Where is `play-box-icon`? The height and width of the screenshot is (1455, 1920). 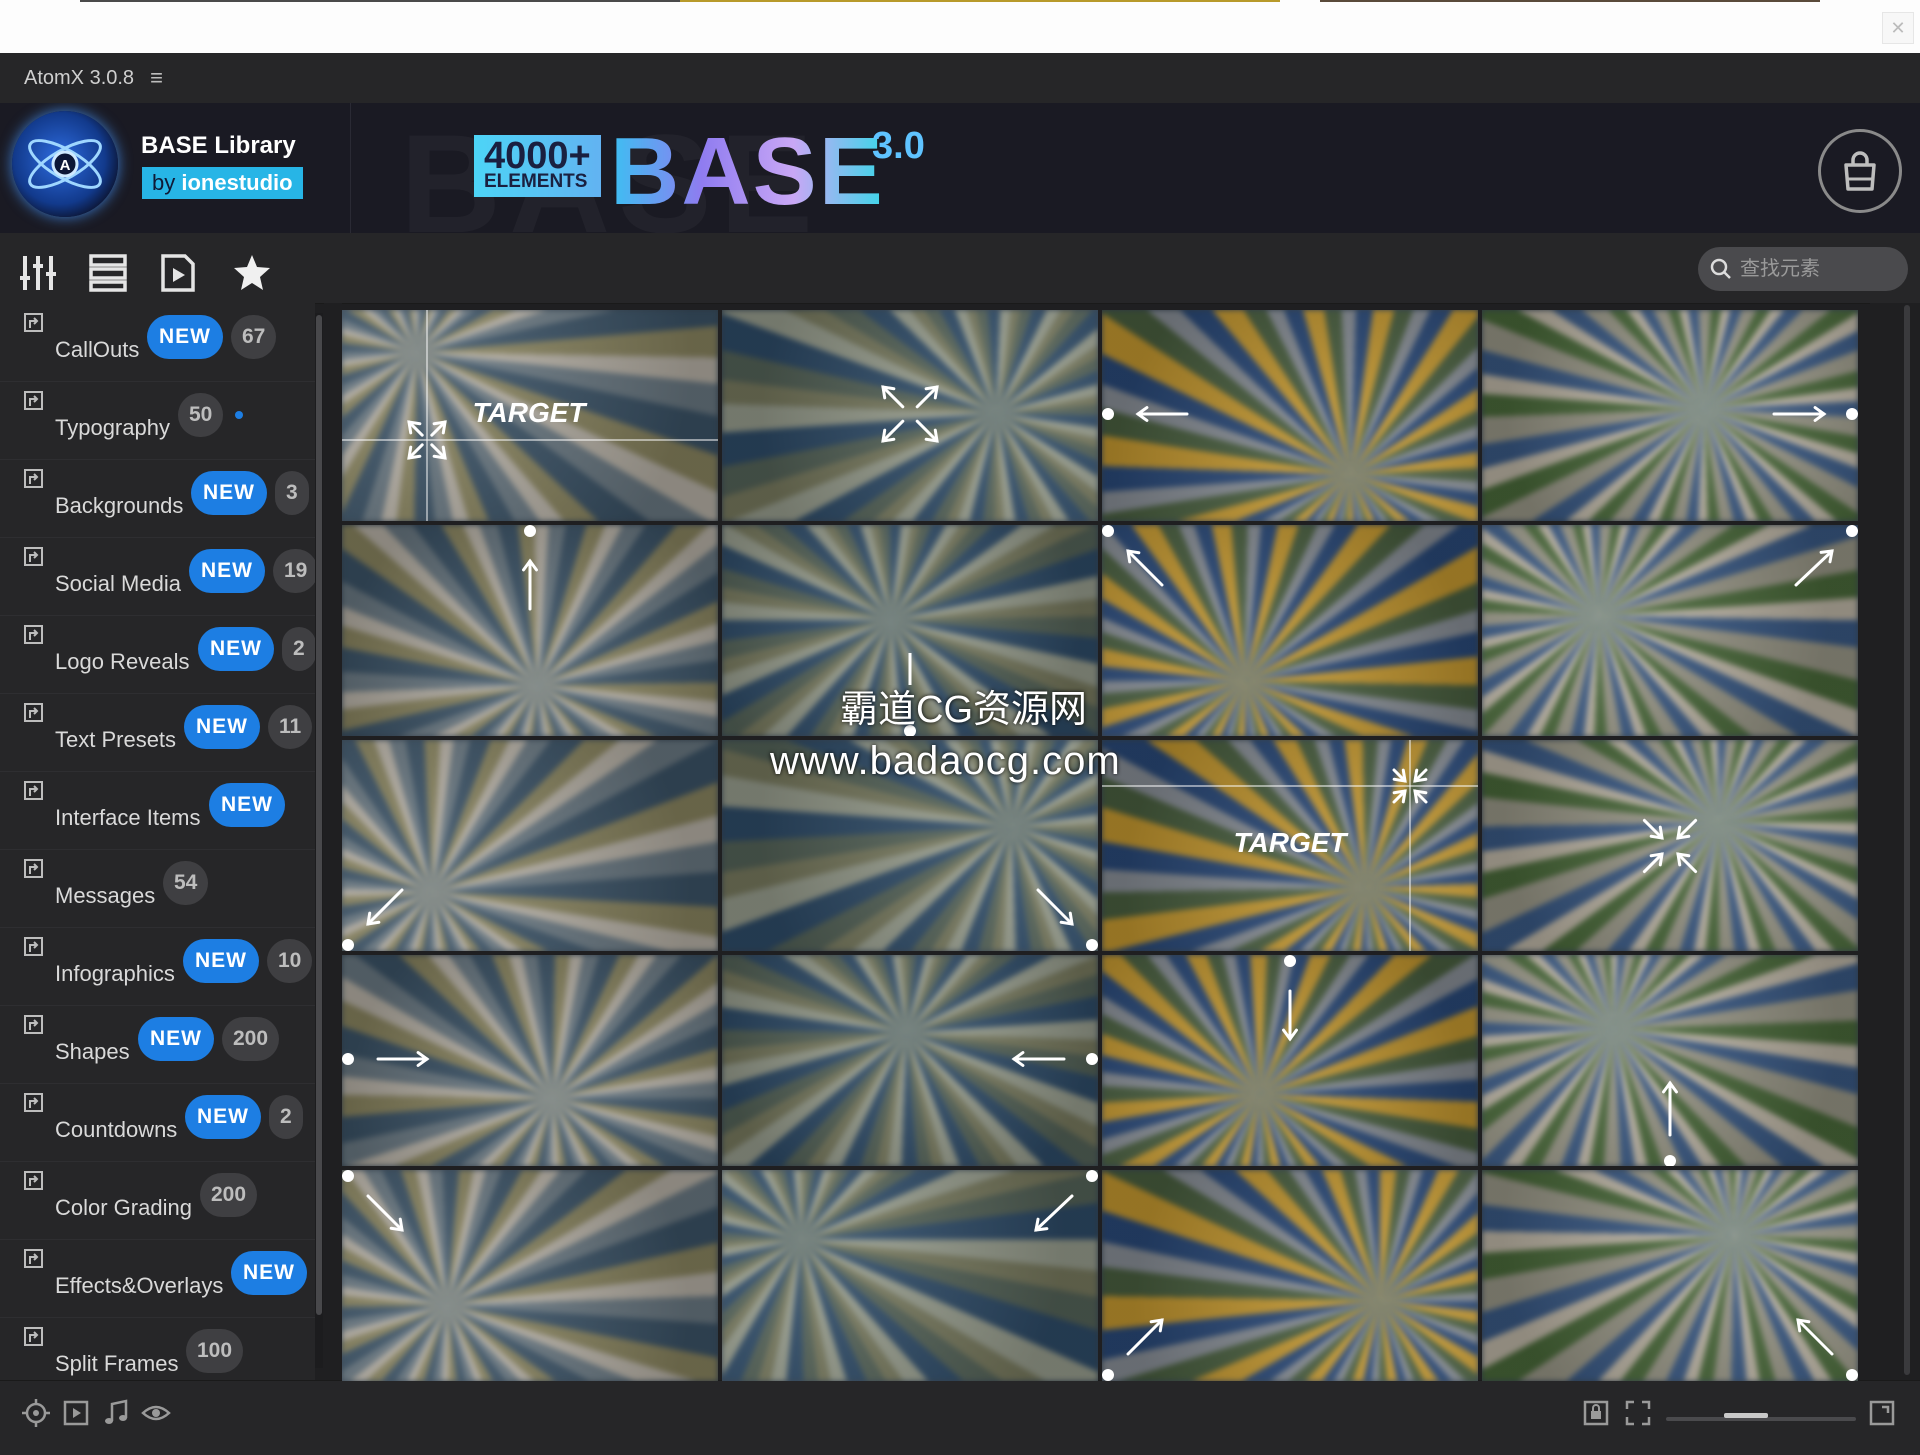
play-box-icon is located at coordinates (76, 1413).